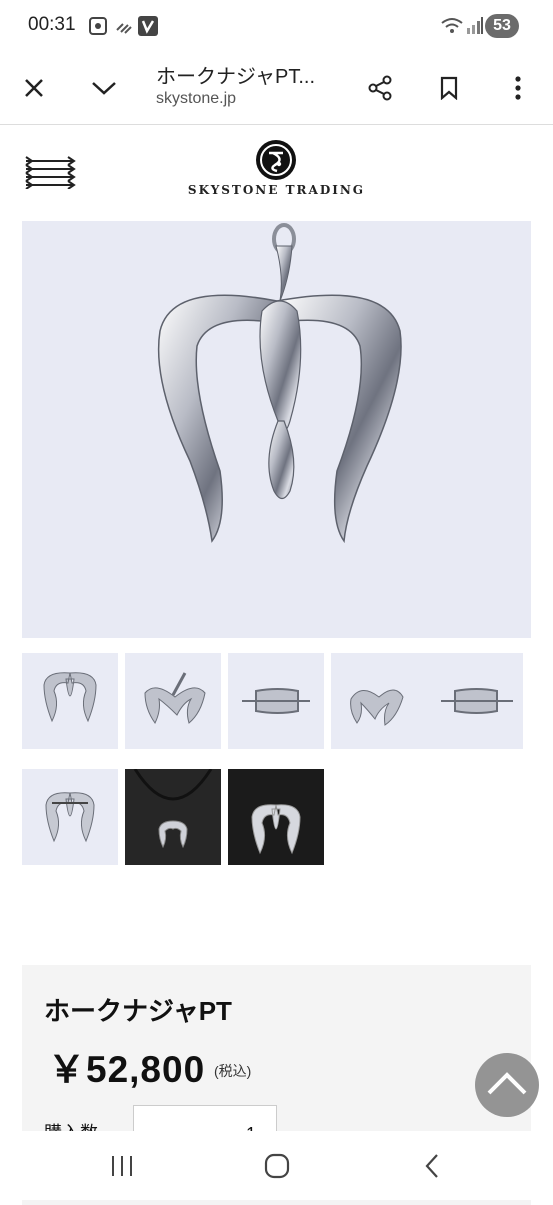  I want to click on screenshot-icon, so click(98, 26).